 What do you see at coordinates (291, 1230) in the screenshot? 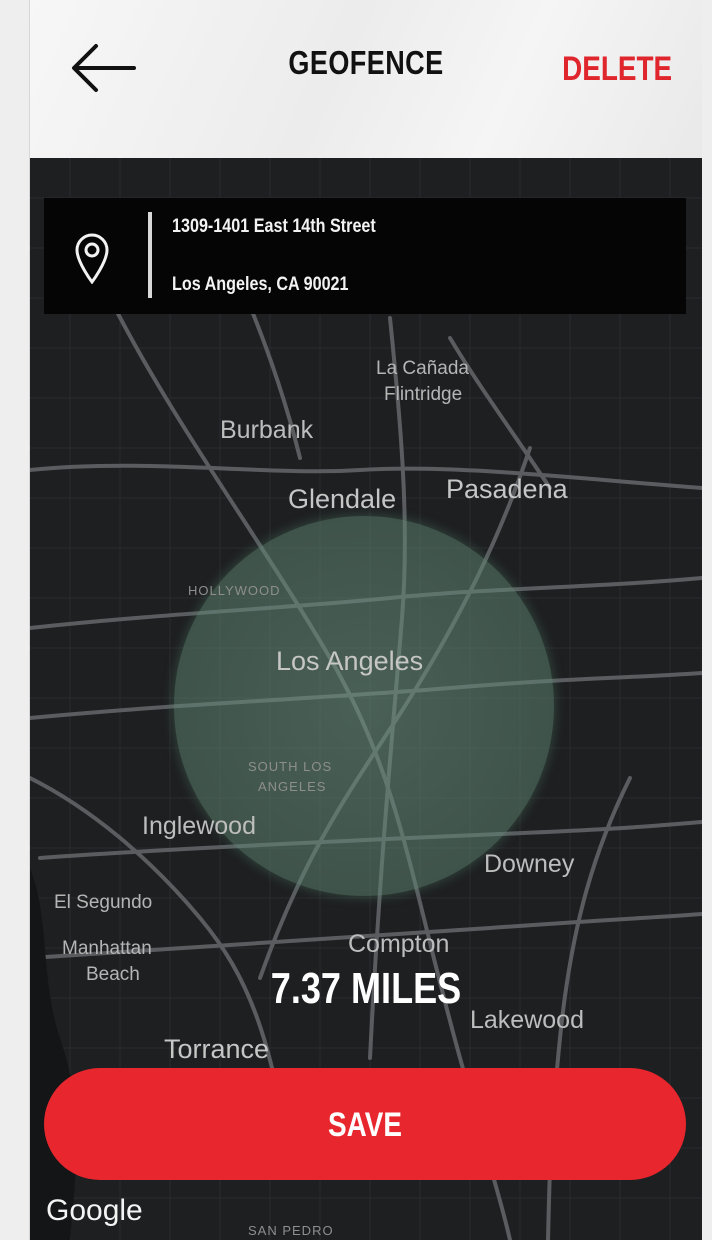
I see `map-label-san-pedro: SAN PEDRO` at bounding box center [291, 1230].